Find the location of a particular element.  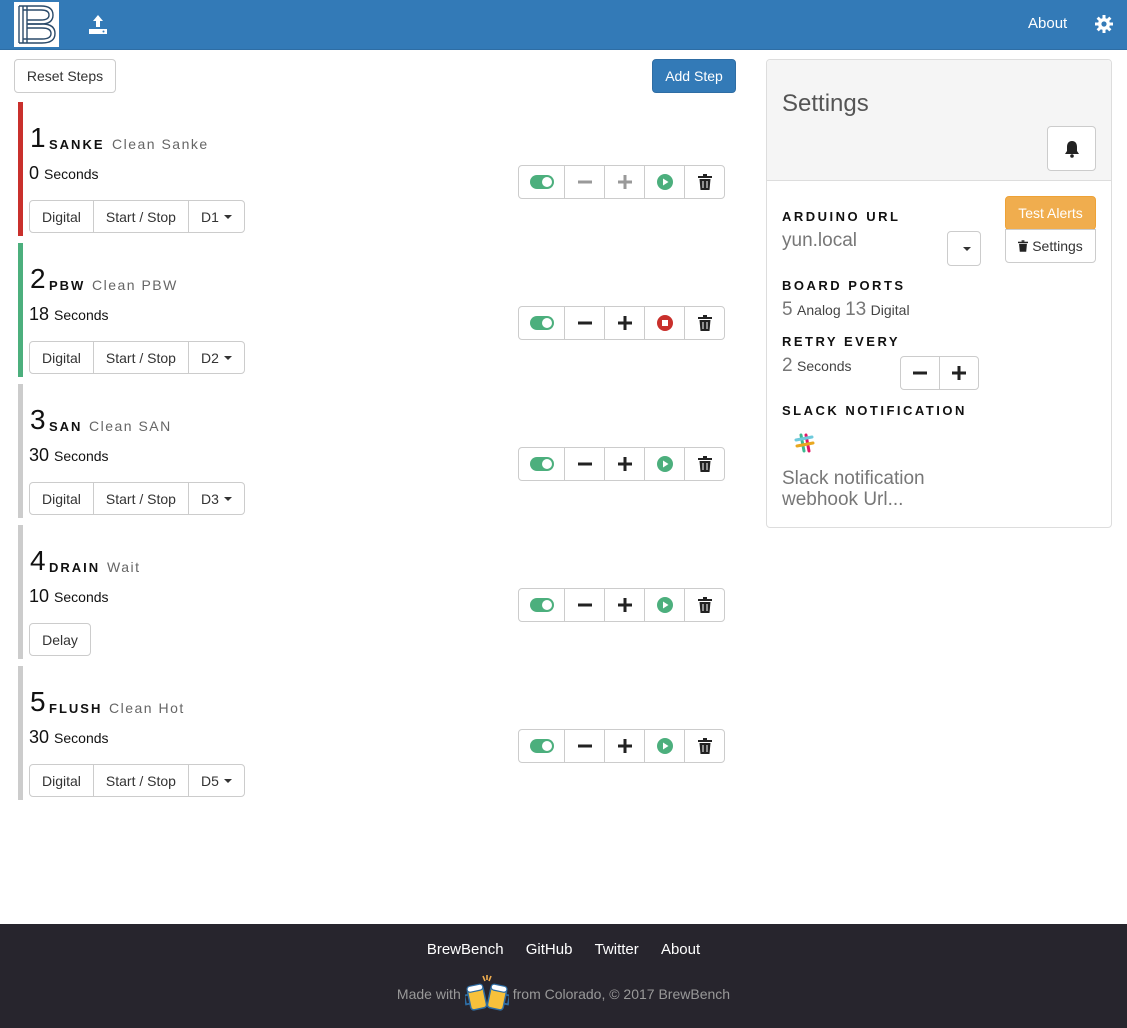

step-config-group: Digital Start / Stop D5 is located at coordinates (137, 780).